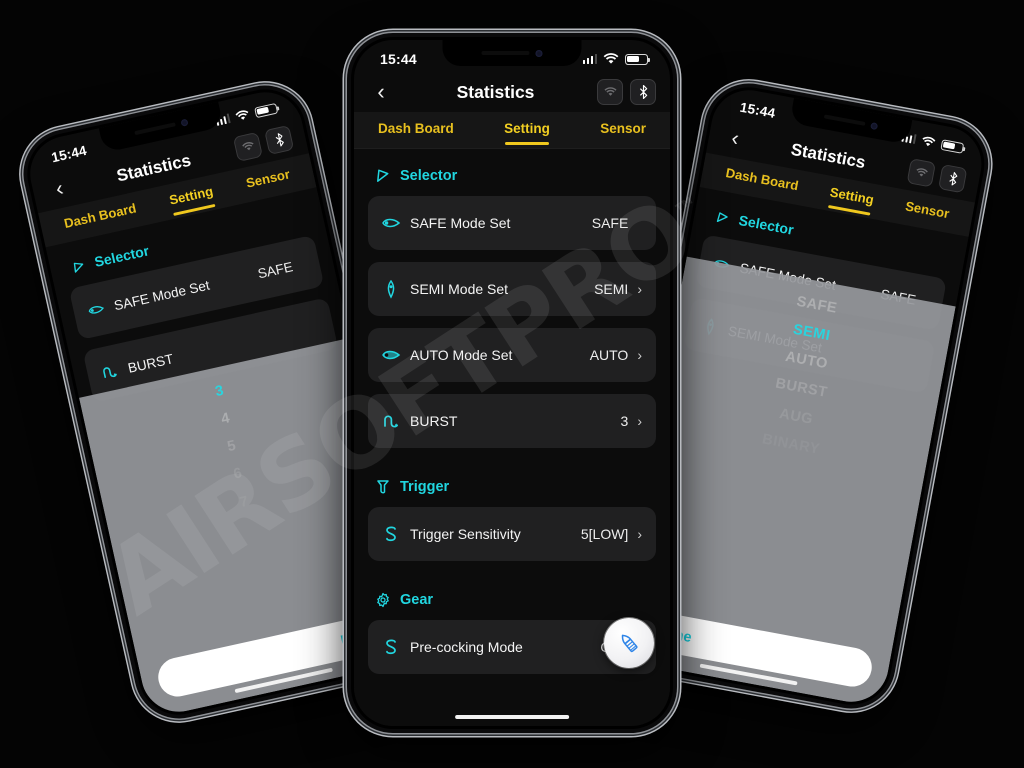 The width and height of the screenshot is (1024, 768). Describe the element at coordinates (382, 599) in the screenshot. I see `gear-icon` at that location.